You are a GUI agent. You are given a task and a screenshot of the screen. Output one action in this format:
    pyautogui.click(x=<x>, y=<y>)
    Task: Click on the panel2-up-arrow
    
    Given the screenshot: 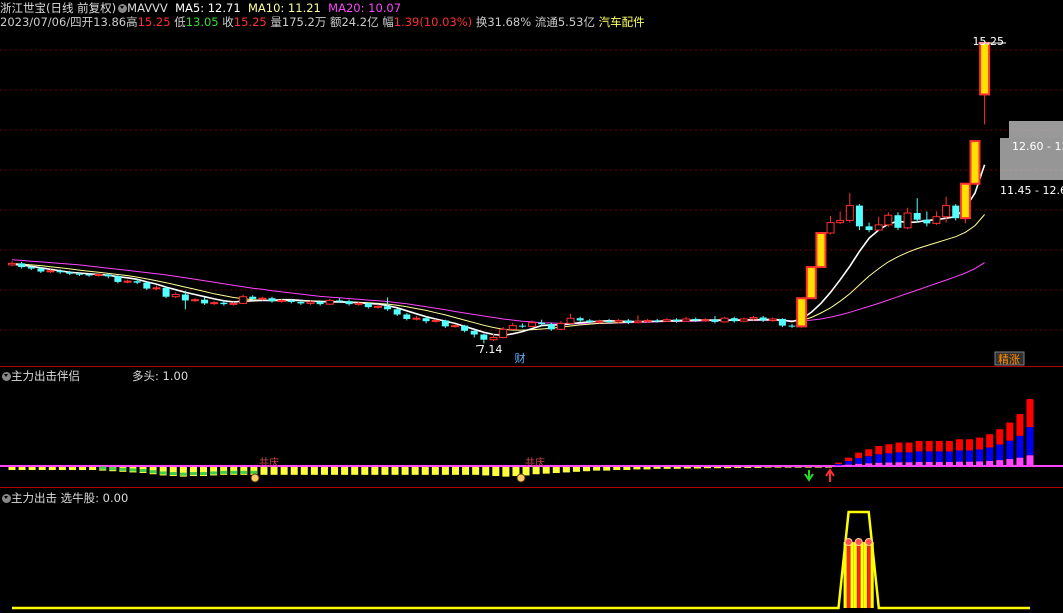 What is the action you would take?
    pyautogui.click(x=830, y=475)
    